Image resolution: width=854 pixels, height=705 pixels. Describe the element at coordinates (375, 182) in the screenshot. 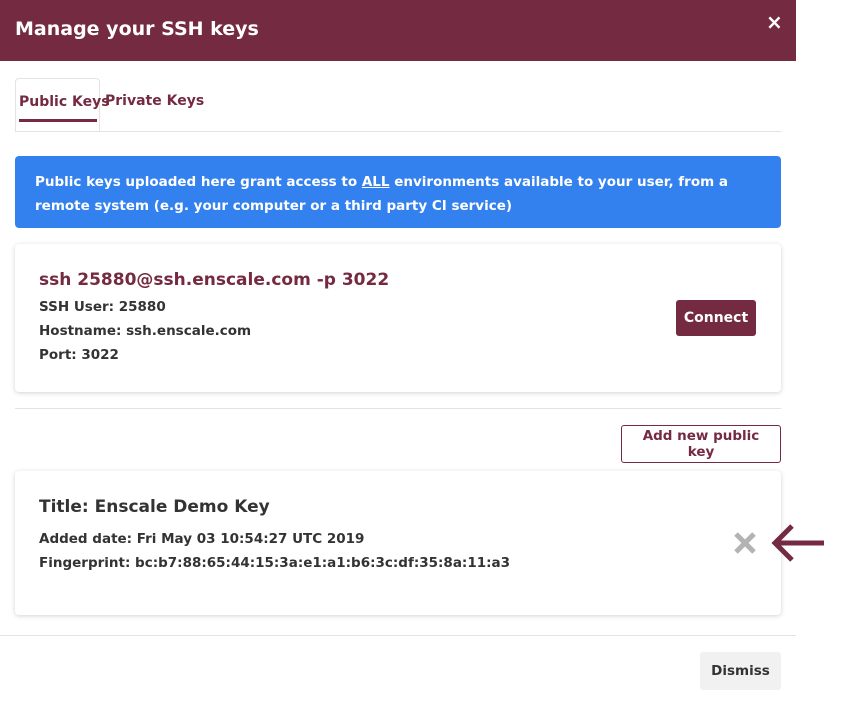

I see `info-emphasis: ALL` at that location.